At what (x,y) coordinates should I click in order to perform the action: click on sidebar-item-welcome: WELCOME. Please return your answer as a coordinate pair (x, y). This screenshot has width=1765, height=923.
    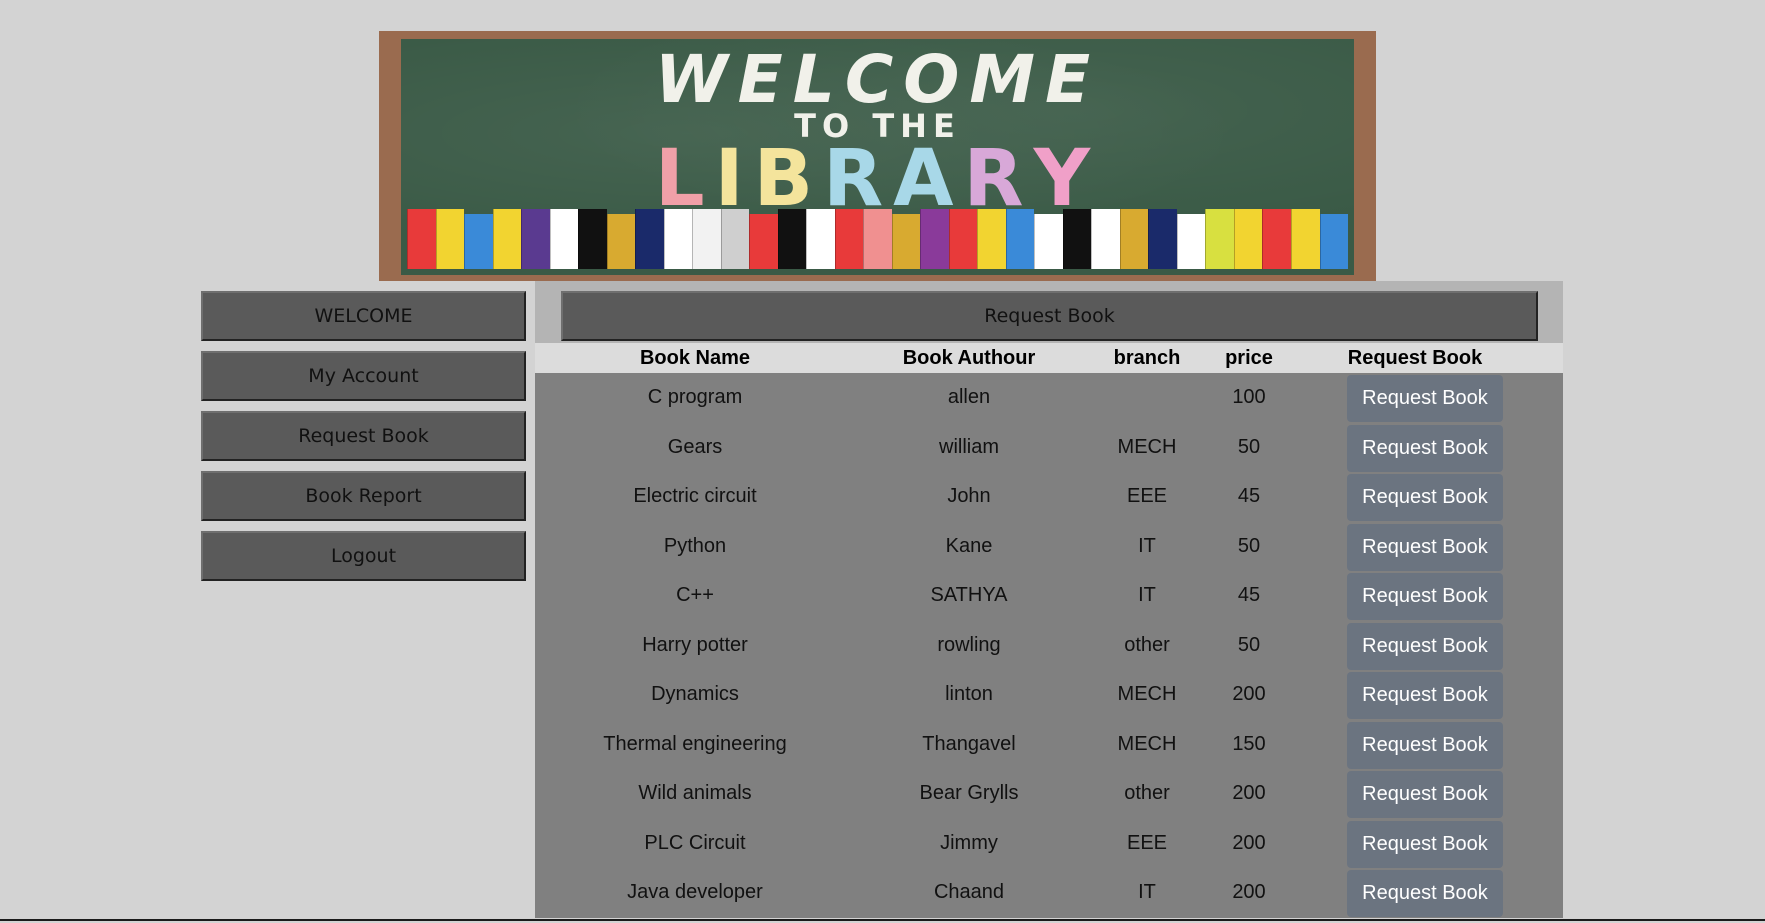
    Looking at the image, I should click on (363, 316).